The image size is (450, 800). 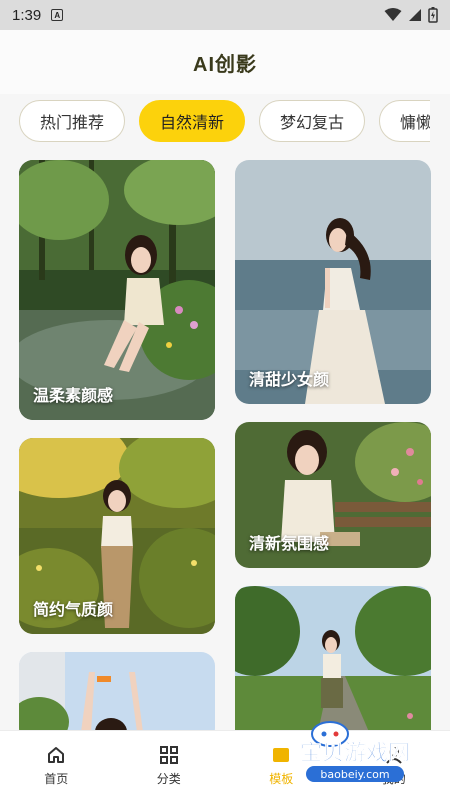 What do you see at coordinates (73, 609) in the screenshot?
I see `card-label: 简约气质颜` at bounding box center [73, 609].